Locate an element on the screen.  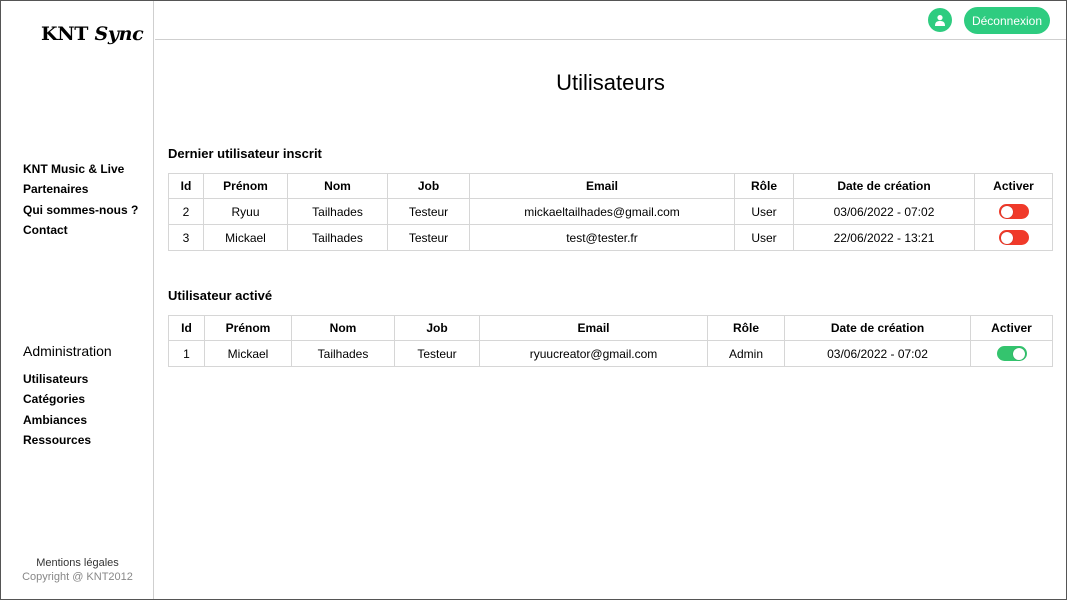
admin-nav-ambiances: Ambiances is located at coordinates (57, 420).